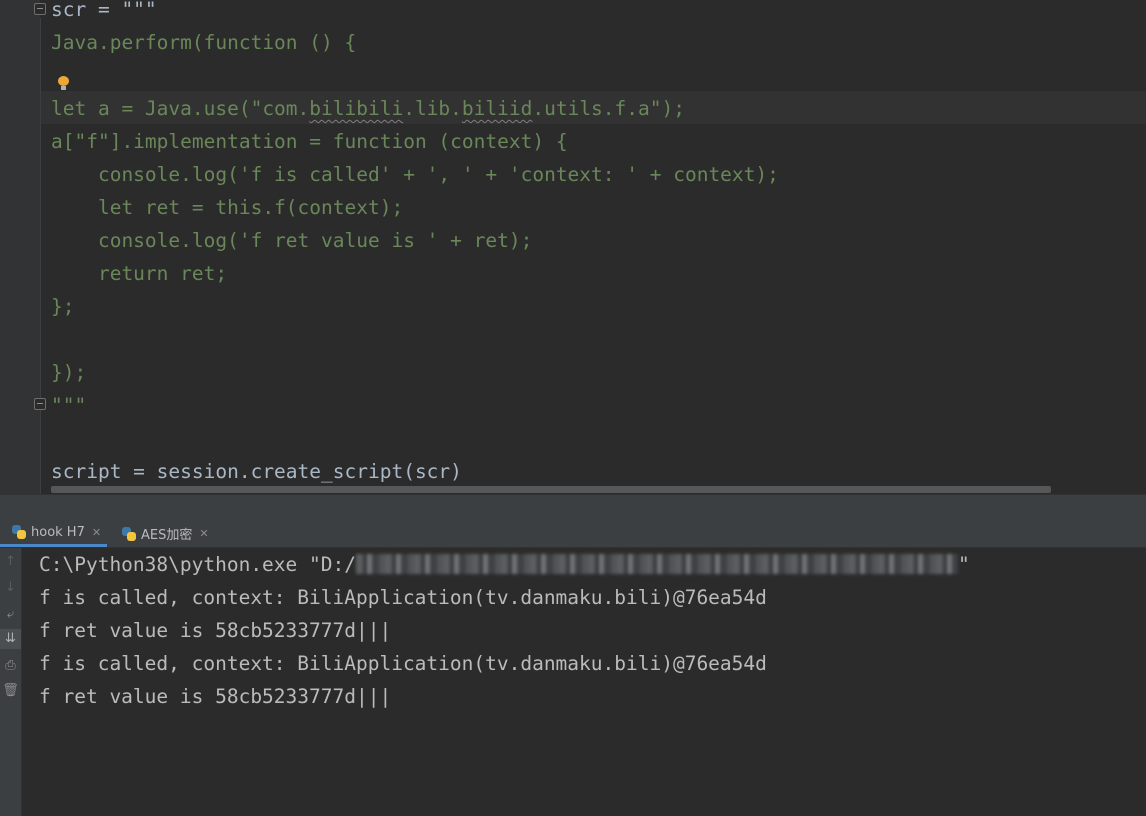 The width and height of the screenshot is (1146, 816). I want to click on code-text: Java.perform(function () {, so click(204, 42).